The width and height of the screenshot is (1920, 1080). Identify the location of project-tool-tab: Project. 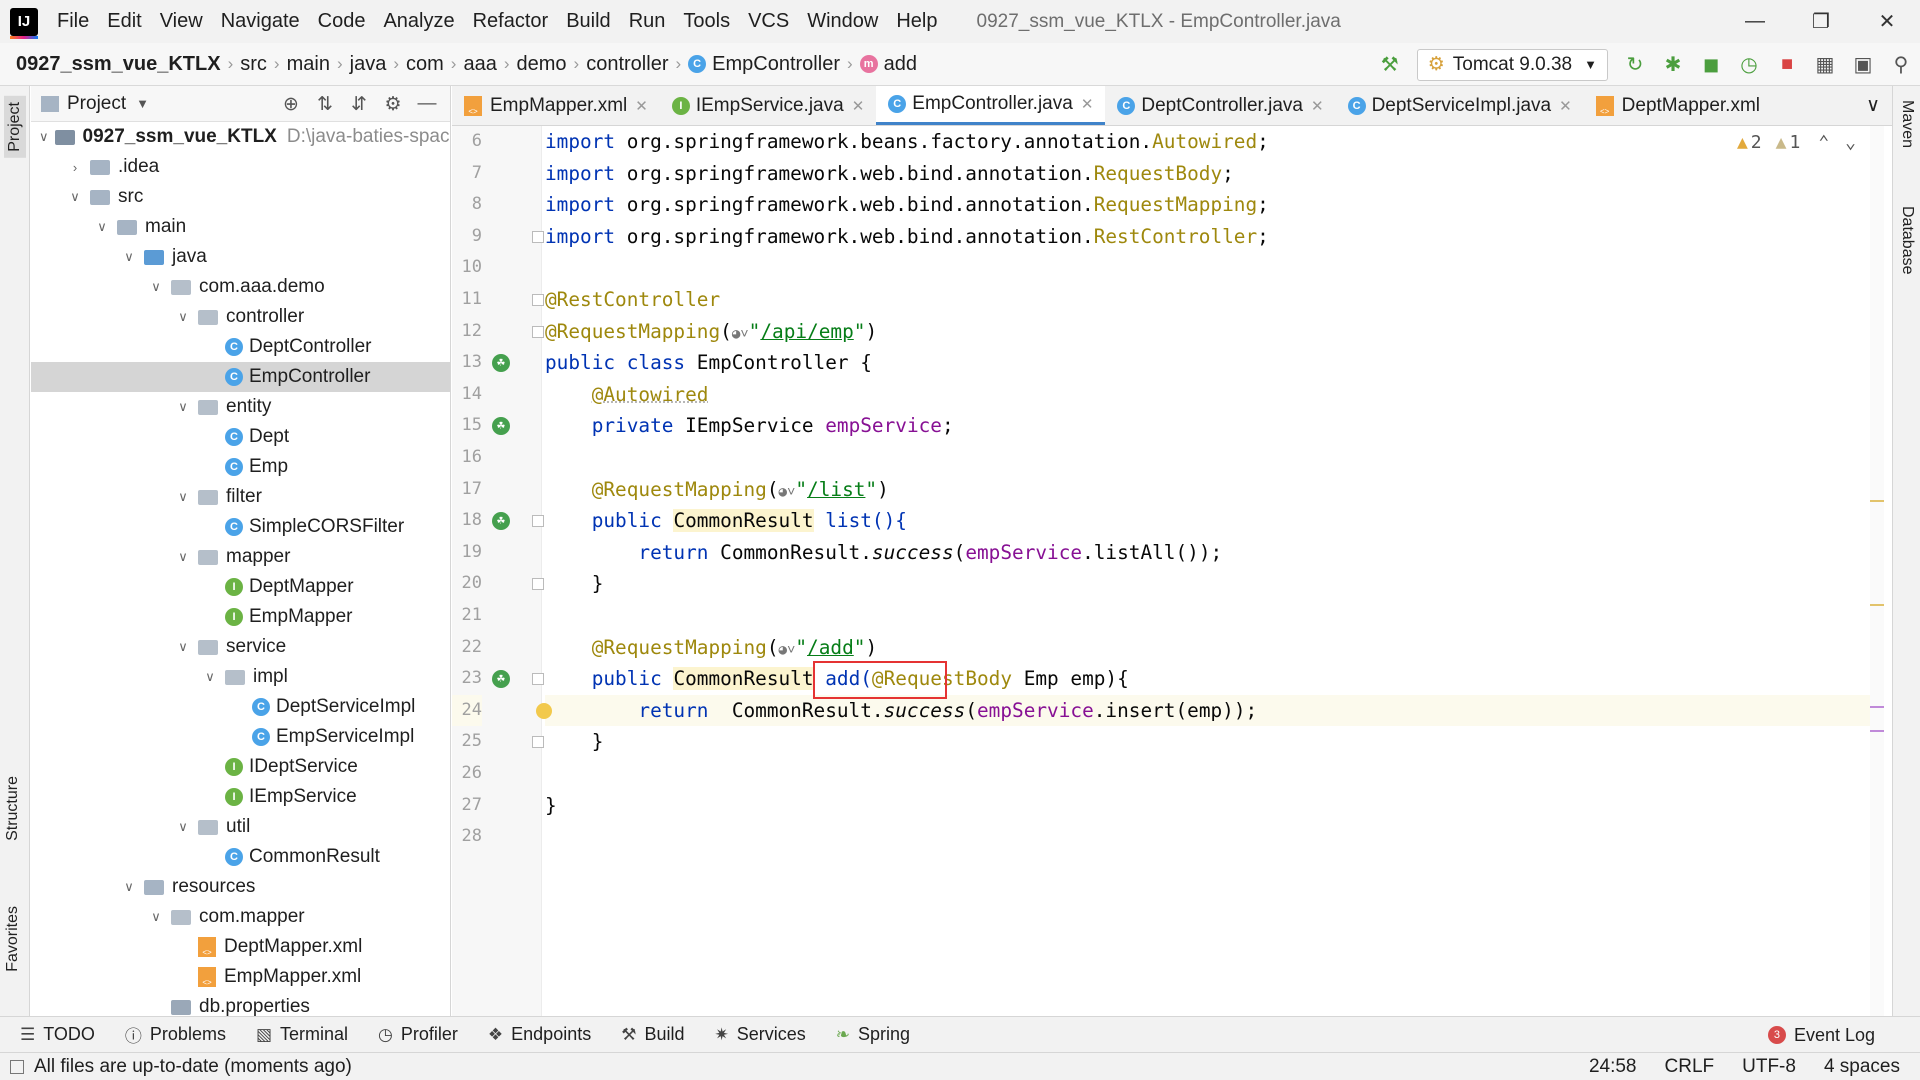
(15, 127).